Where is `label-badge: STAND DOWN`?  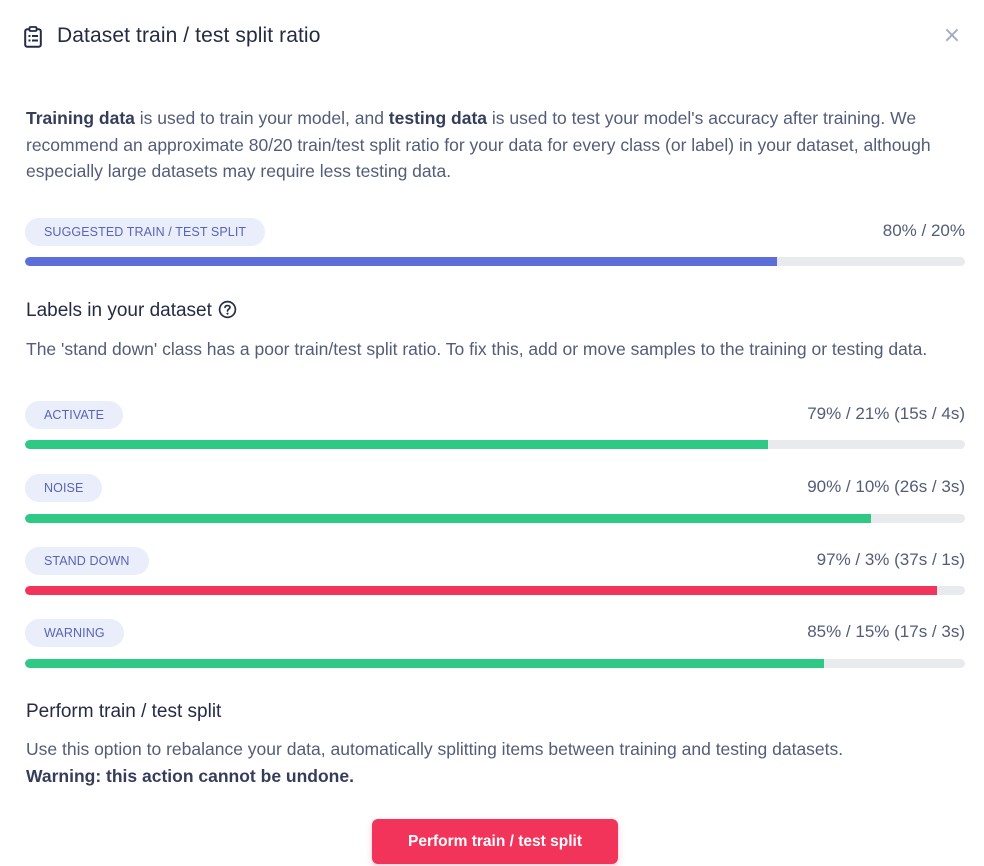 label-badge: STAND DOWN is located at coordinates (87, 561).